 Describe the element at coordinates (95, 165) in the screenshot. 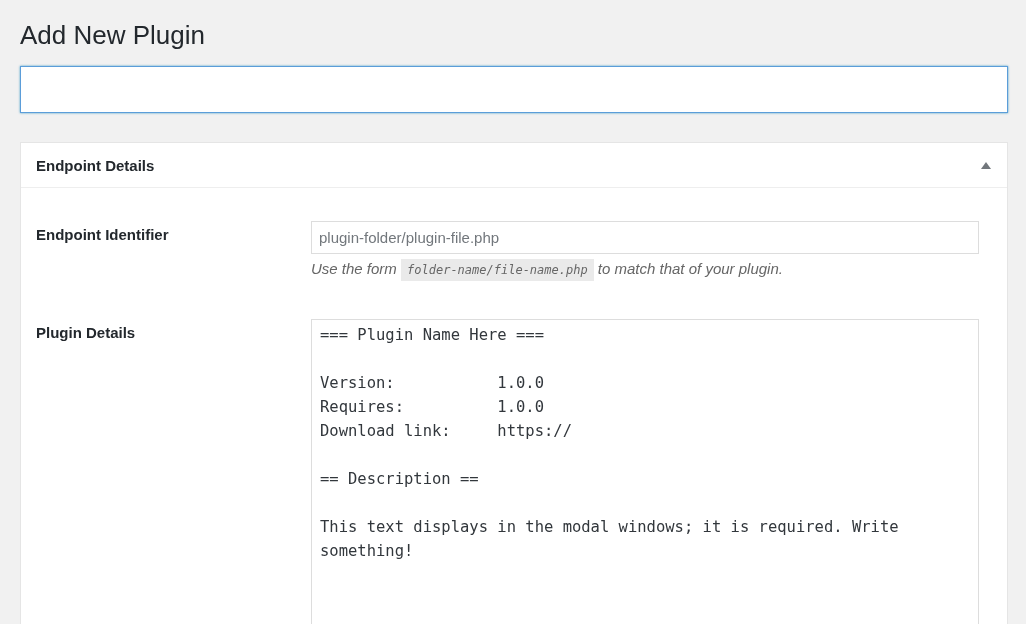

I see `panel-title: Endpoint Details` at that location.